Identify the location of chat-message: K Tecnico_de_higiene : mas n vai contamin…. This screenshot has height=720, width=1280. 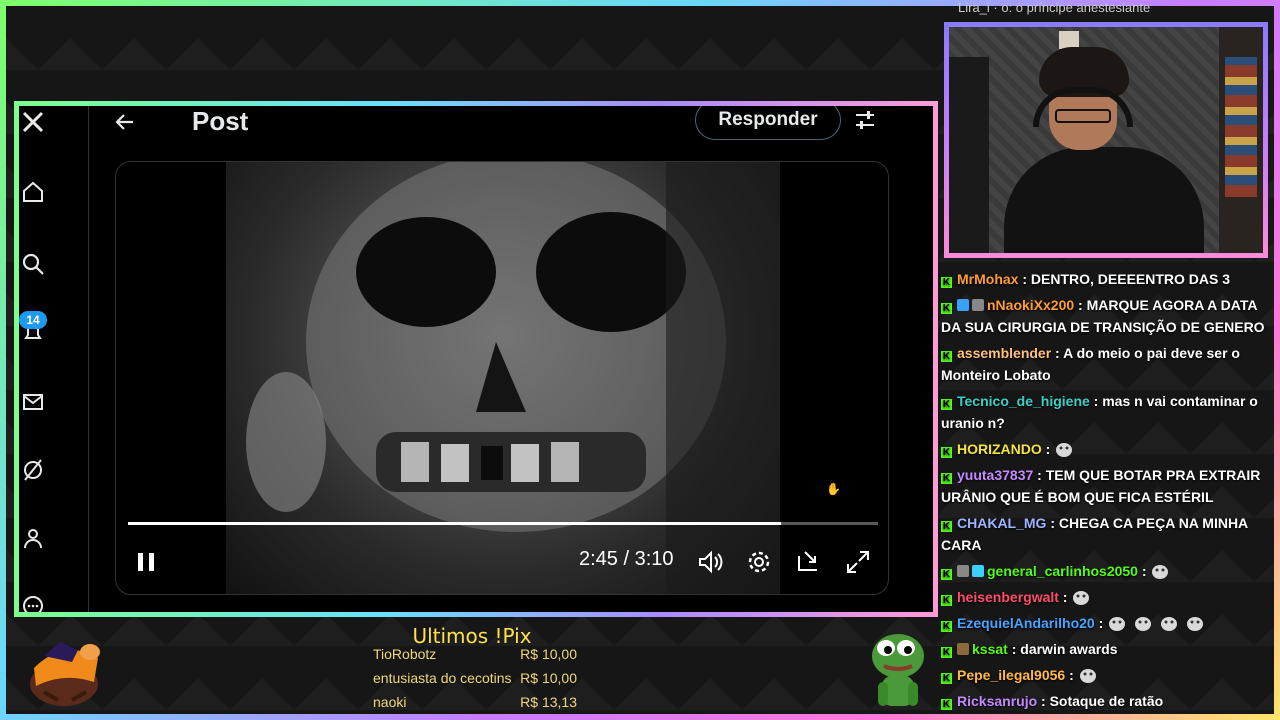
(1099, 412).